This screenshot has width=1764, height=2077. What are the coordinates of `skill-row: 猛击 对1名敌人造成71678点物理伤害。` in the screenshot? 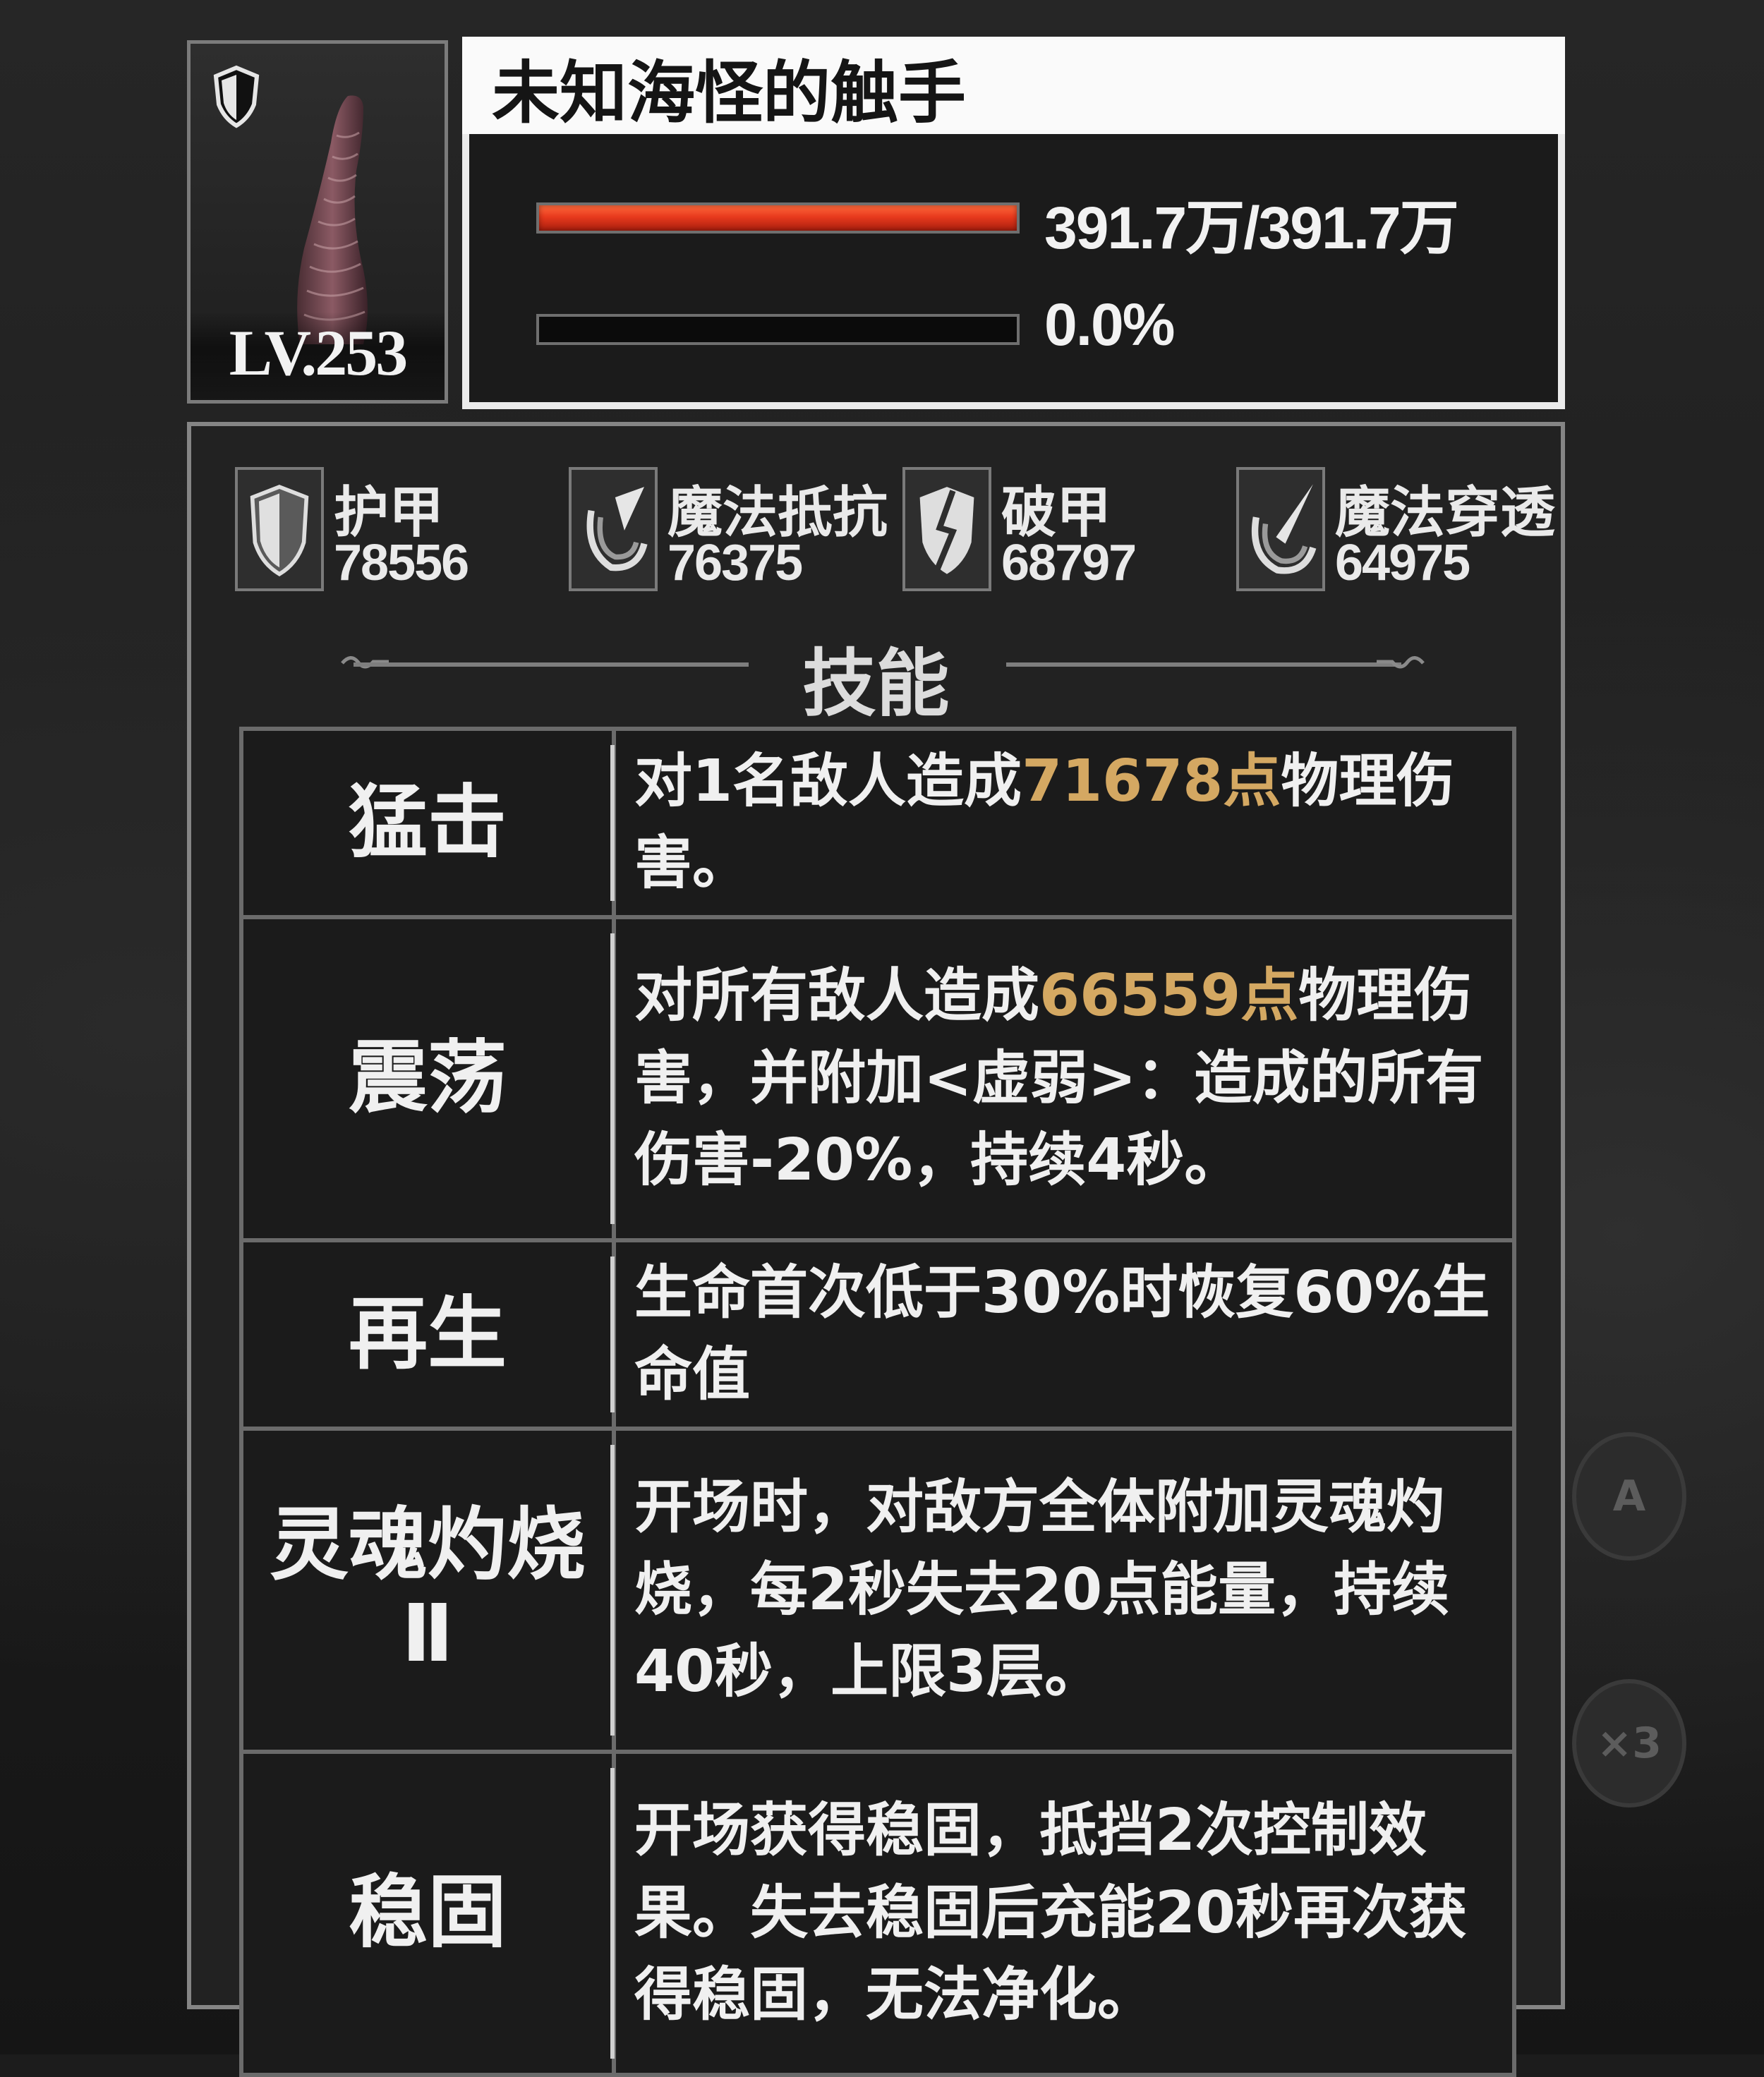 It's located at (877, 823).